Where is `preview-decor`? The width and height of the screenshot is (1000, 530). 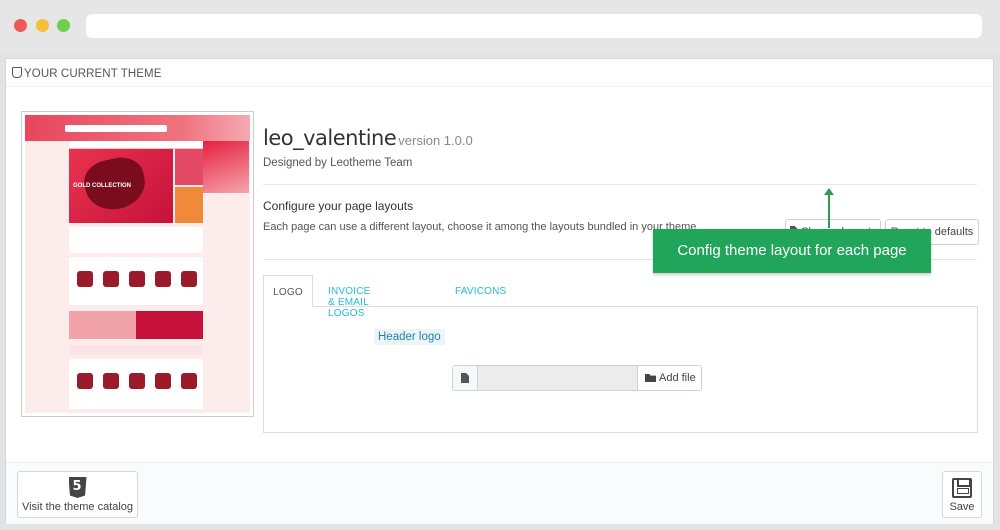
preview-decor is located at coordinates (226, 167).